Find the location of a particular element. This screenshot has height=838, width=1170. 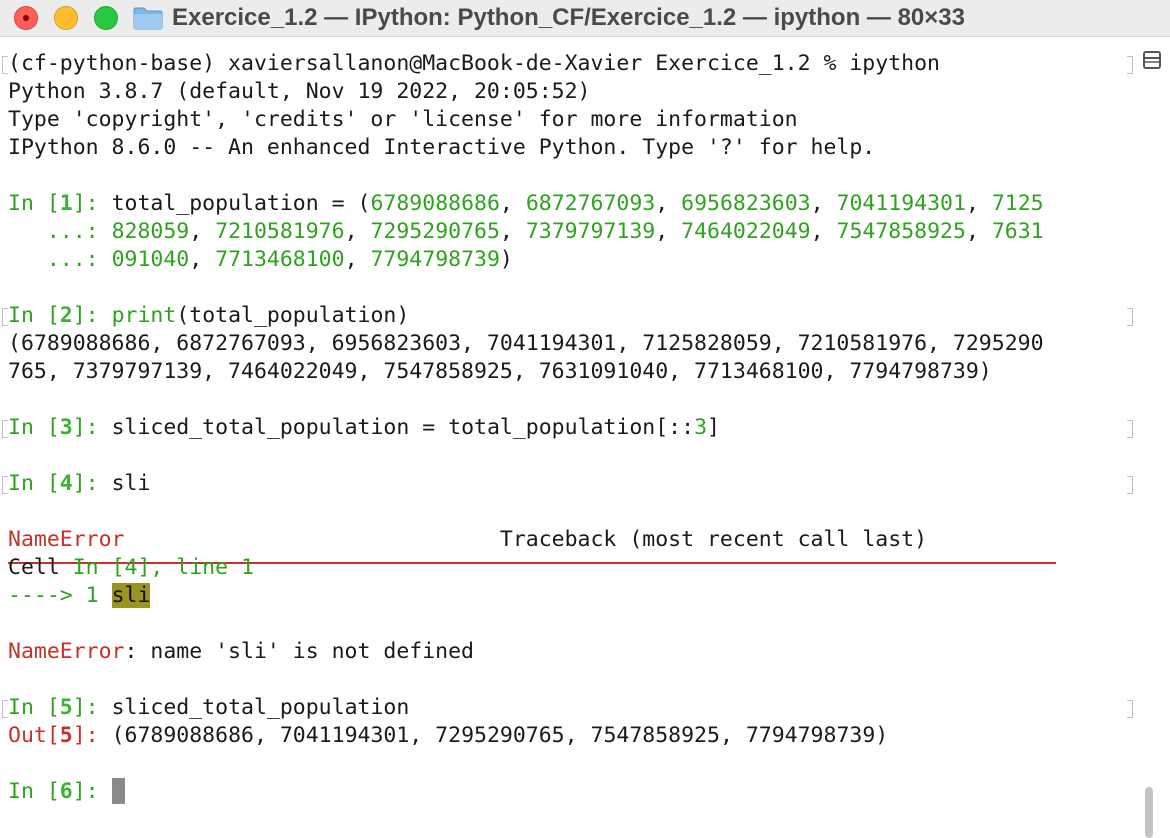

close-icon is located at coordinates (26, 18).